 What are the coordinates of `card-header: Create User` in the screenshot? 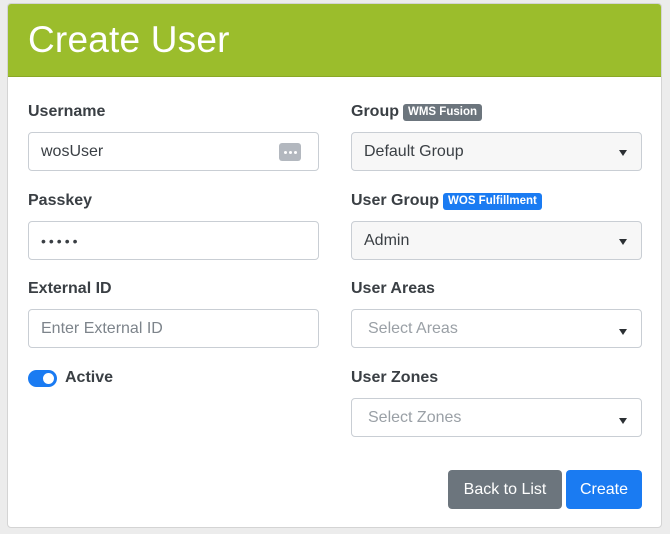 It's located at (334, 40).